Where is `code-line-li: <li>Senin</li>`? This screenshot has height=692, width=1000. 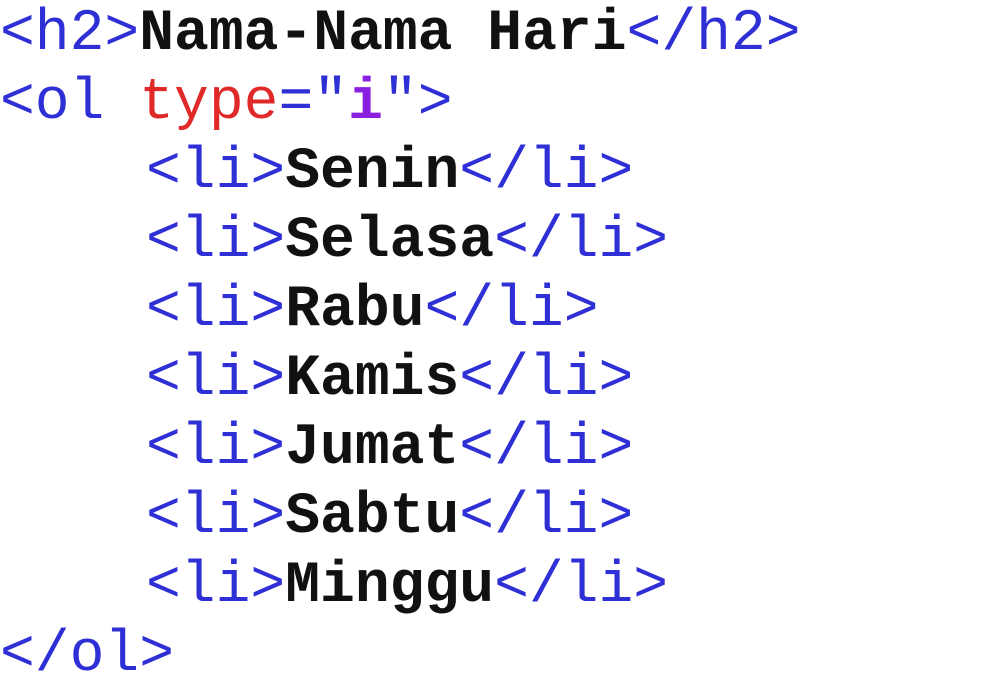
code-line-li: <li>Senin</li> is located at coordinates (500, 172).